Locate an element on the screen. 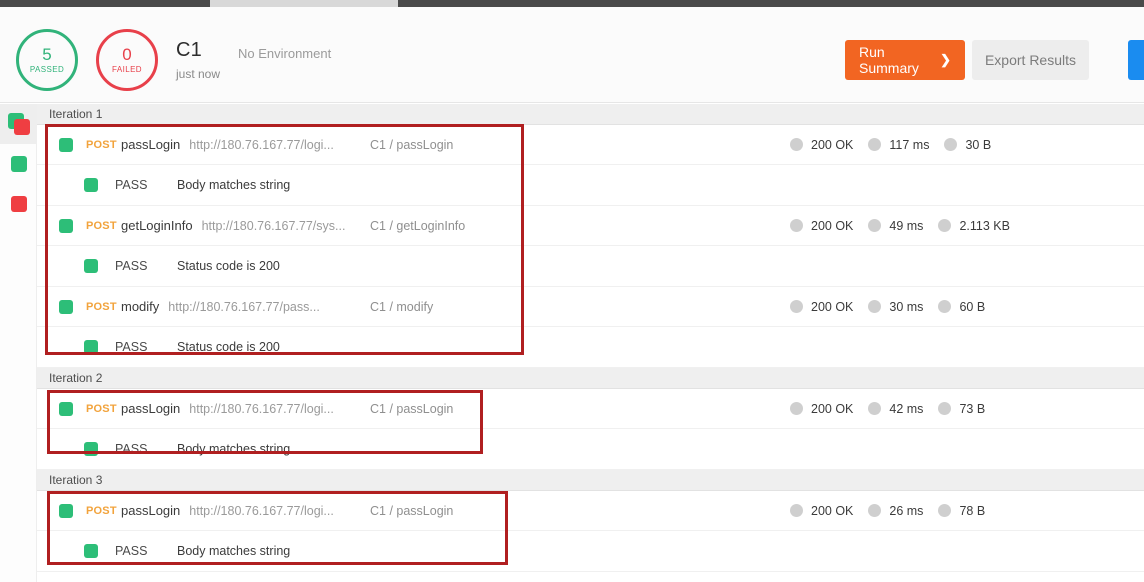 This screenshot has width=1144, height=582. chevron-right-icon: ❯ is located at coordinates (945, 59).